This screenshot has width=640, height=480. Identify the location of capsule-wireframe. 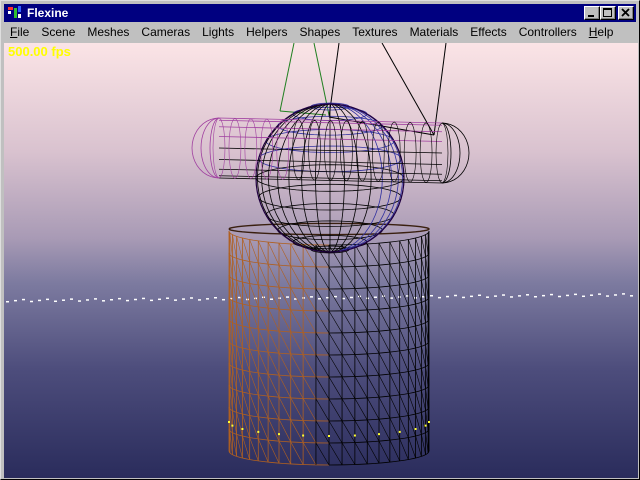
(330, 150).